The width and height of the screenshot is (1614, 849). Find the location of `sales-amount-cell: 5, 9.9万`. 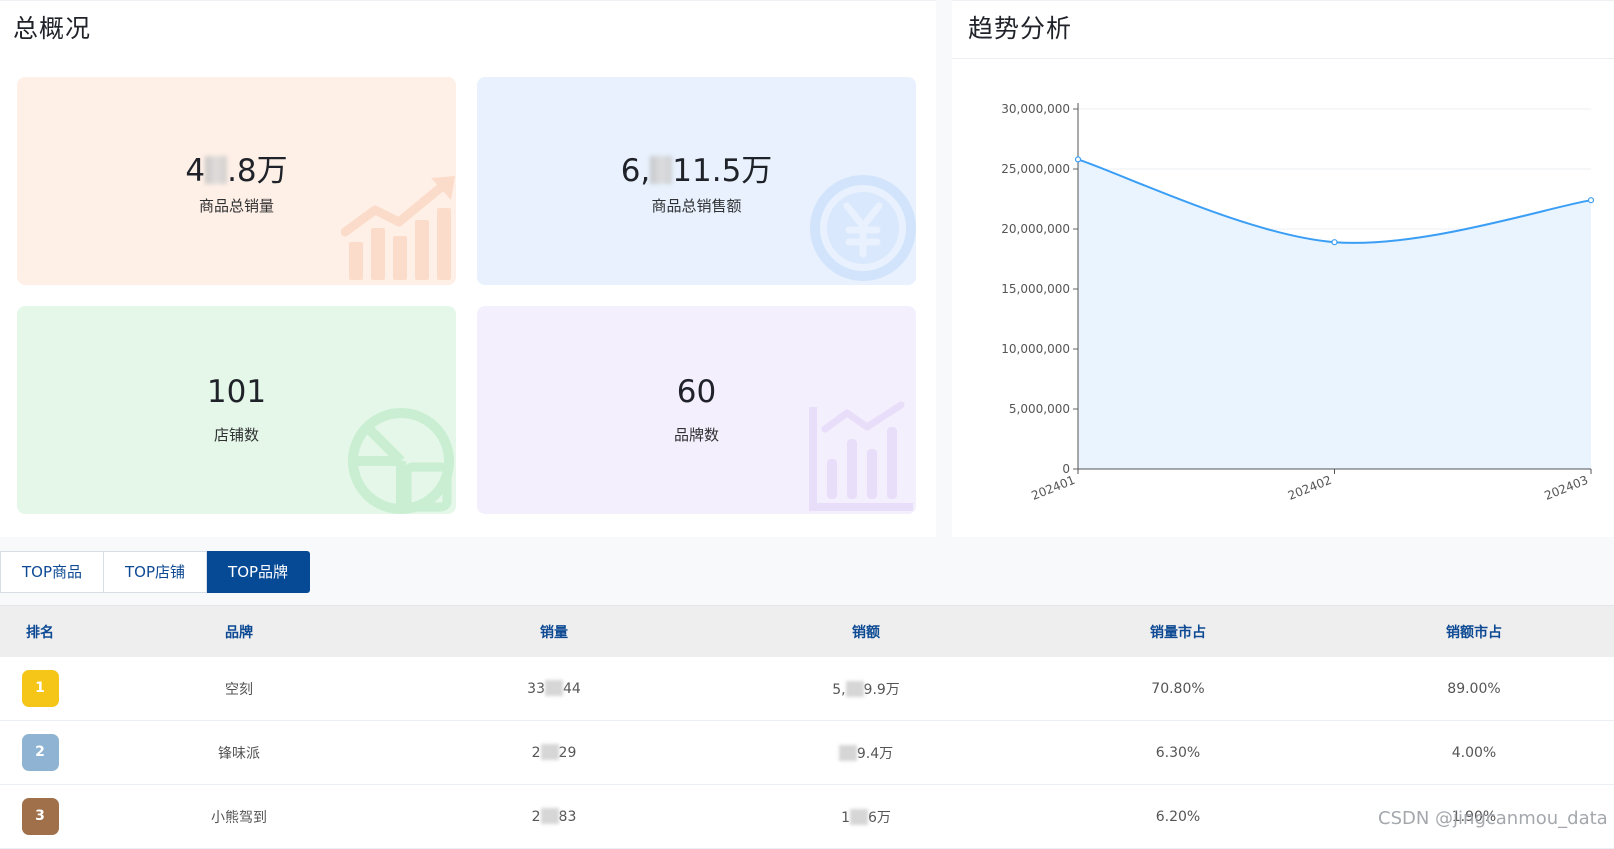

sales-amount-cell: 5, 9.9万 is located at coordinates (866, 689).